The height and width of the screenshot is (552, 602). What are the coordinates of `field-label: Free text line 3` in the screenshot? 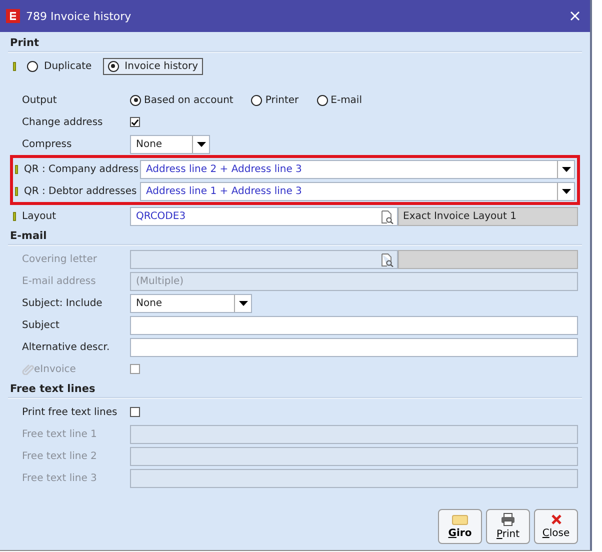 It's located at (60, 478).